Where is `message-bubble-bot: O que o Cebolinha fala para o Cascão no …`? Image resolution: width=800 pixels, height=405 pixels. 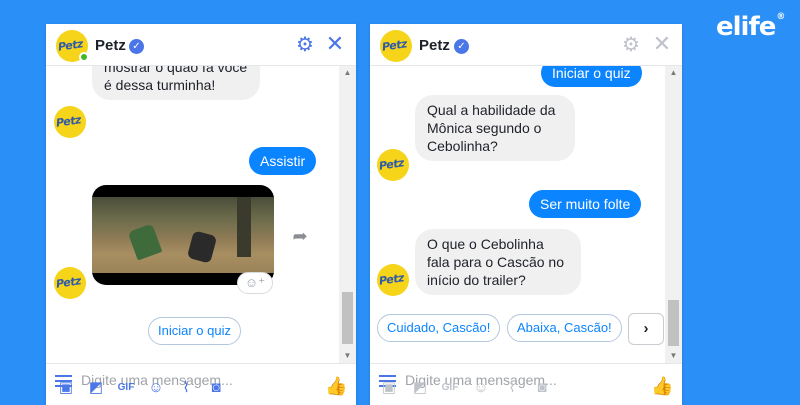
message-bubble-bot: O que o Cebolinha fala para o Cascão no … is located at coordinates (498, 262).